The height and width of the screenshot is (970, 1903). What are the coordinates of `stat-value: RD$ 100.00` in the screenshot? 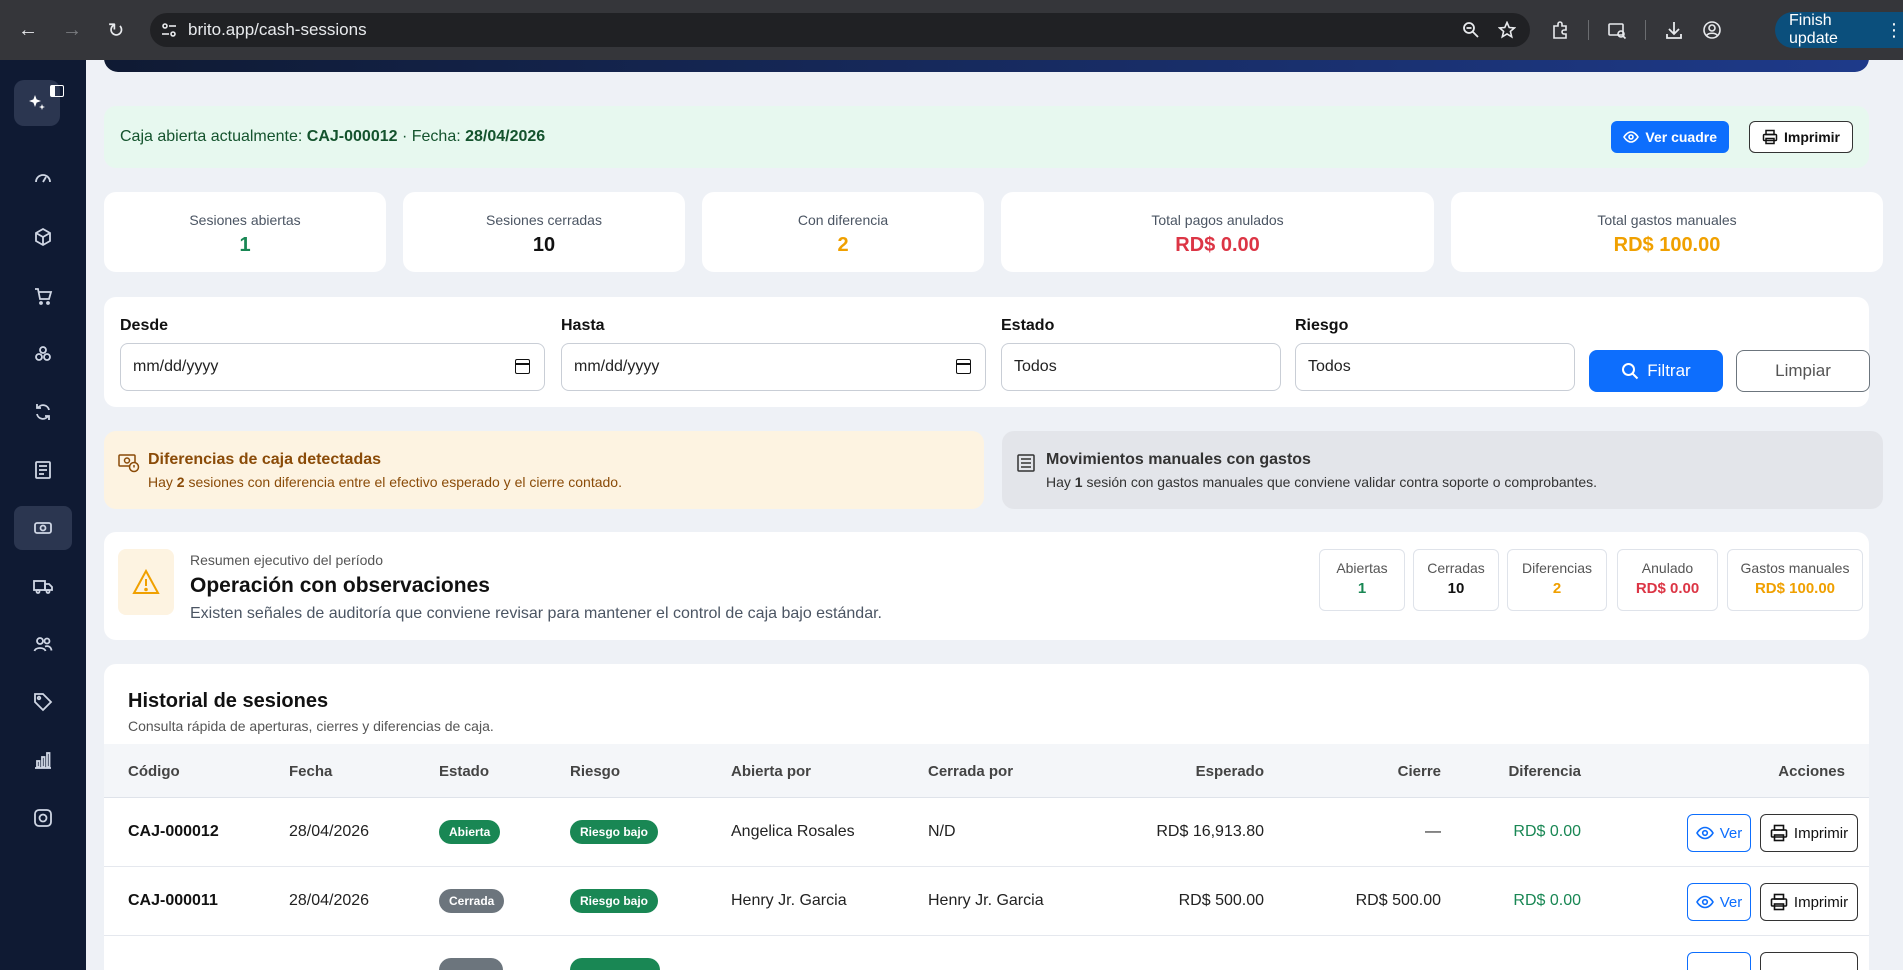 It's located at (1667, 245).